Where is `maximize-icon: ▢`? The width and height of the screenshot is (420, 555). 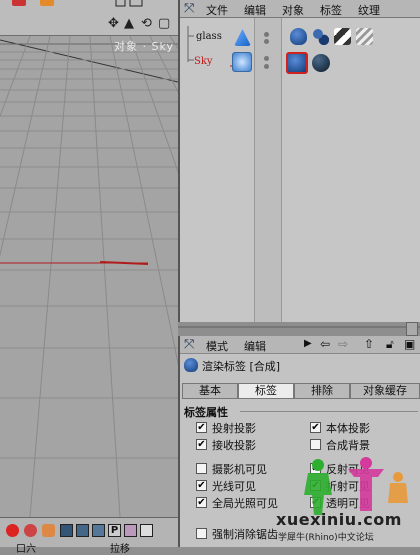 maximize-icon: ▢ is located at coordinates (164, 23).